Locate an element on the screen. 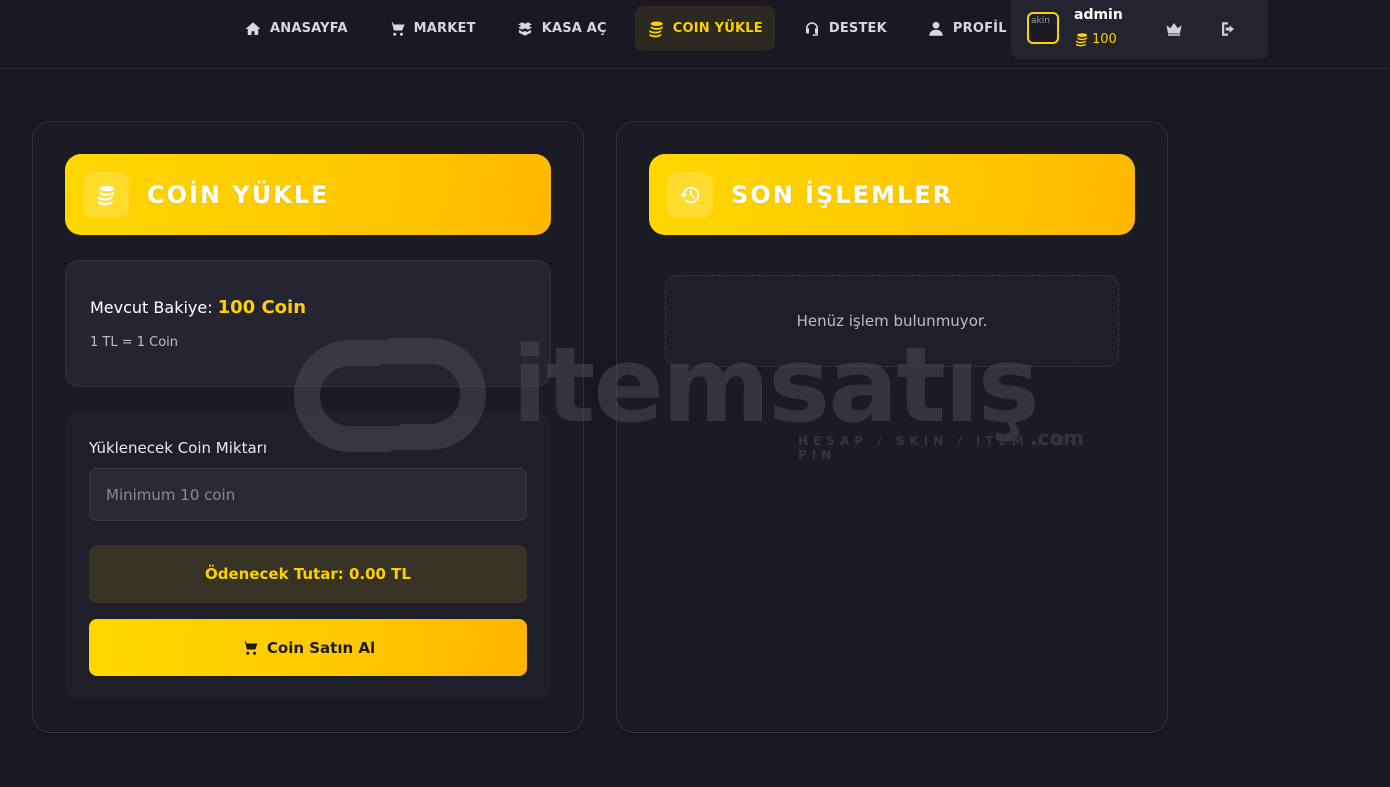 The width and height of the screenshot is (1390, 787). buy-coin-button: Coin Satın Al is located at coordinates (308, 647).